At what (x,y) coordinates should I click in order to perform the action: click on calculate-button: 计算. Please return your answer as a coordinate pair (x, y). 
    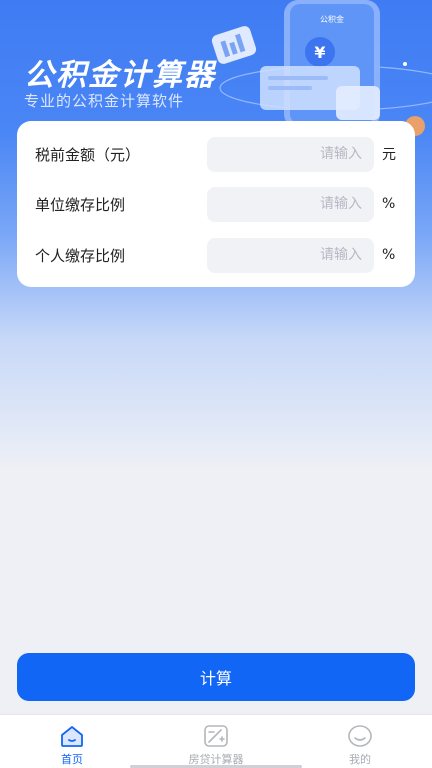
    Looking at the image, I should click on (216, 677).